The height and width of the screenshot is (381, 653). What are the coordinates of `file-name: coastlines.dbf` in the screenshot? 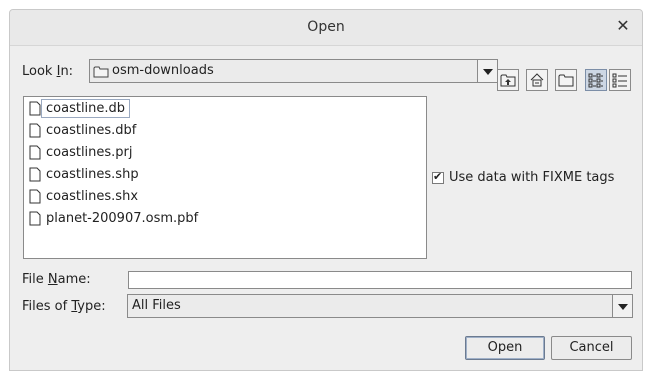 It's located at (91, 130).